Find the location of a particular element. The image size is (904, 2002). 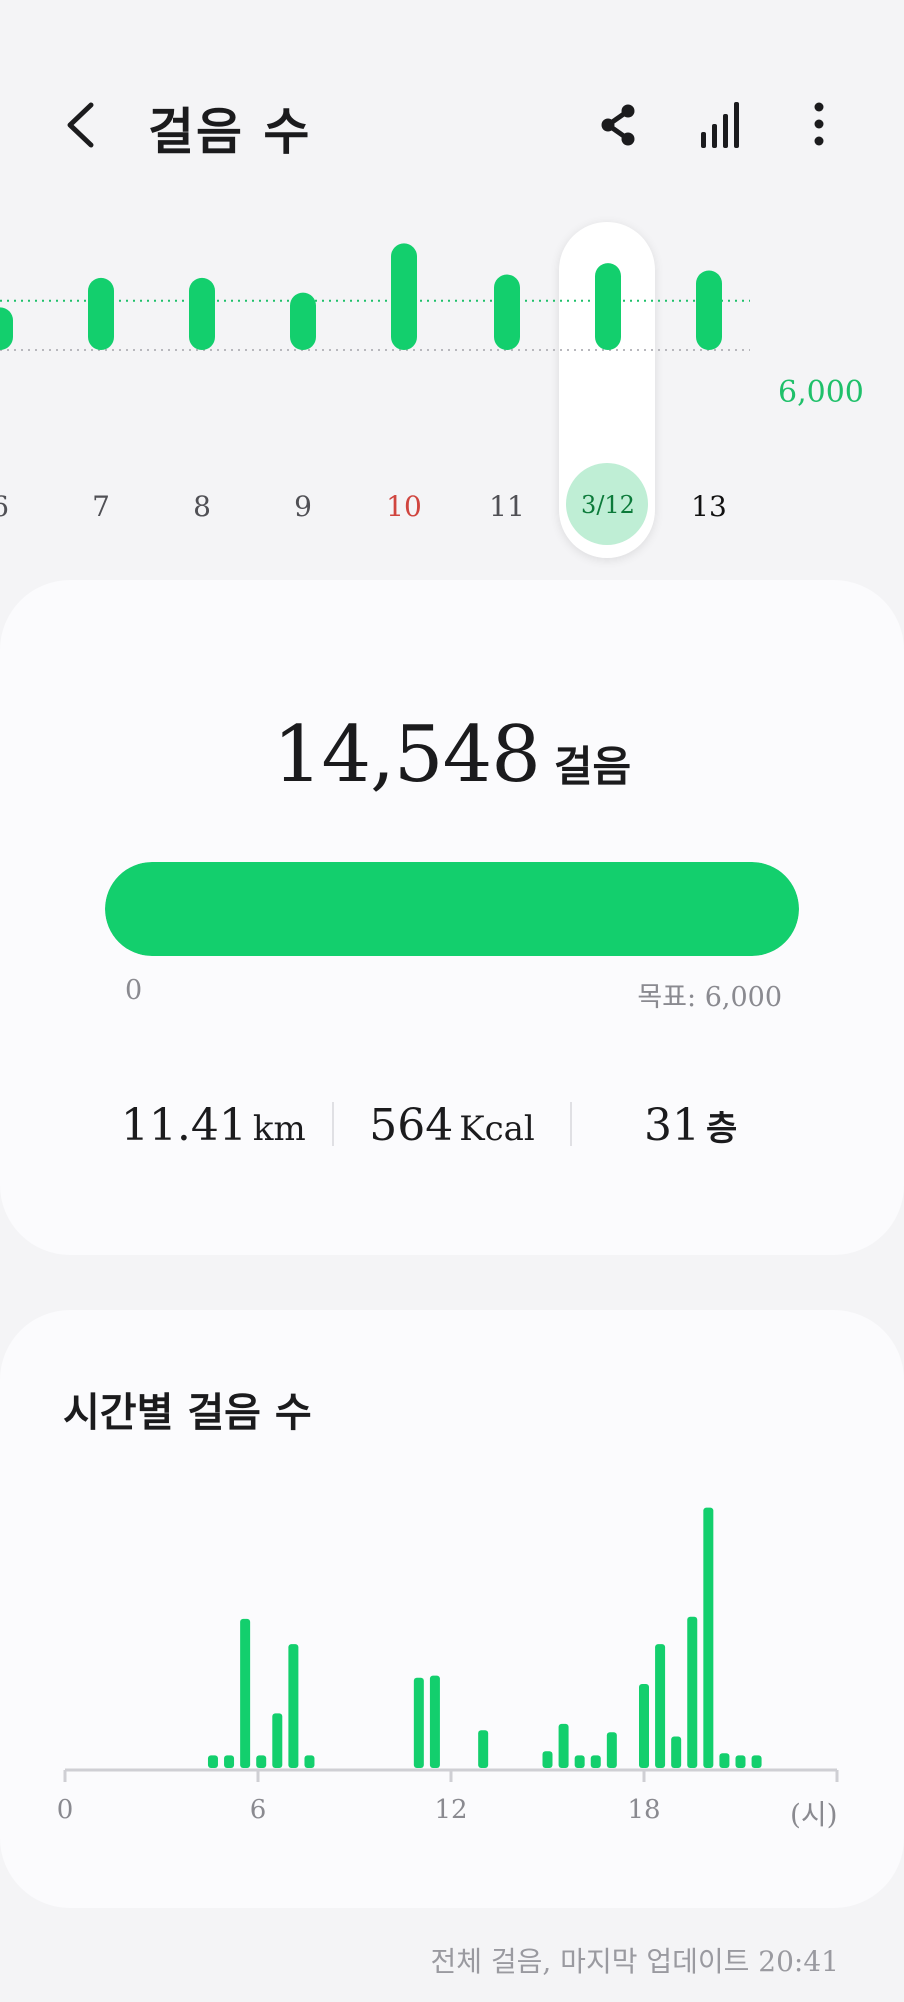

more-options-button is located at coordinates (819, 125).